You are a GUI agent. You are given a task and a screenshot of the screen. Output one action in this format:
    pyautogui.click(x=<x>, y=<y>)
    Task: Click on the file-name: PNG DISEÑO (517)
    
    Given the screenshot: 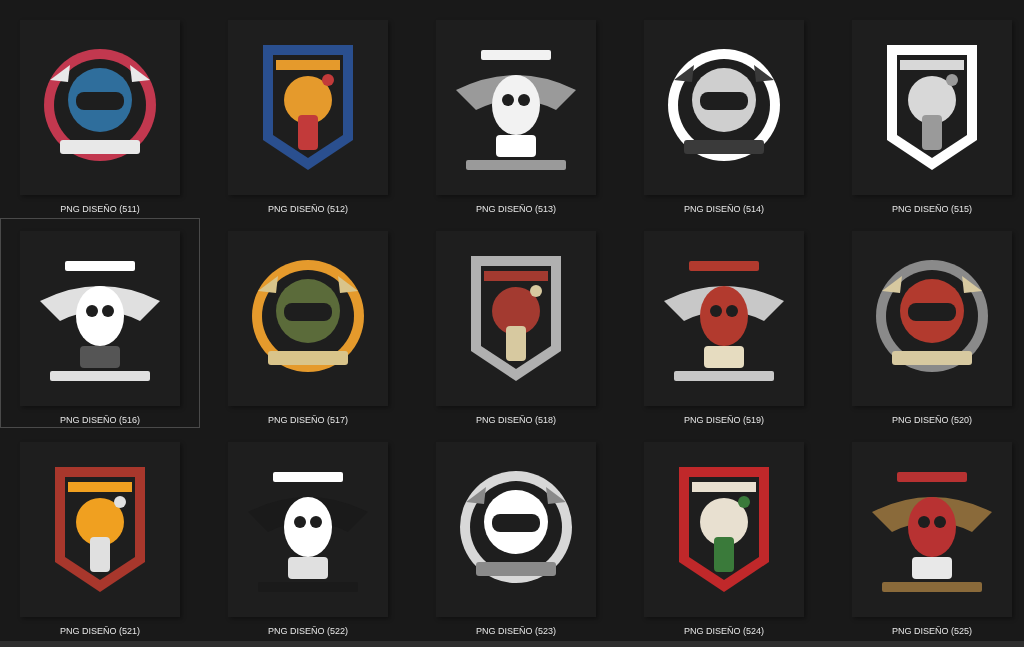 What is the action you would take?
    pyautogui.click(x=308, y=420)
    